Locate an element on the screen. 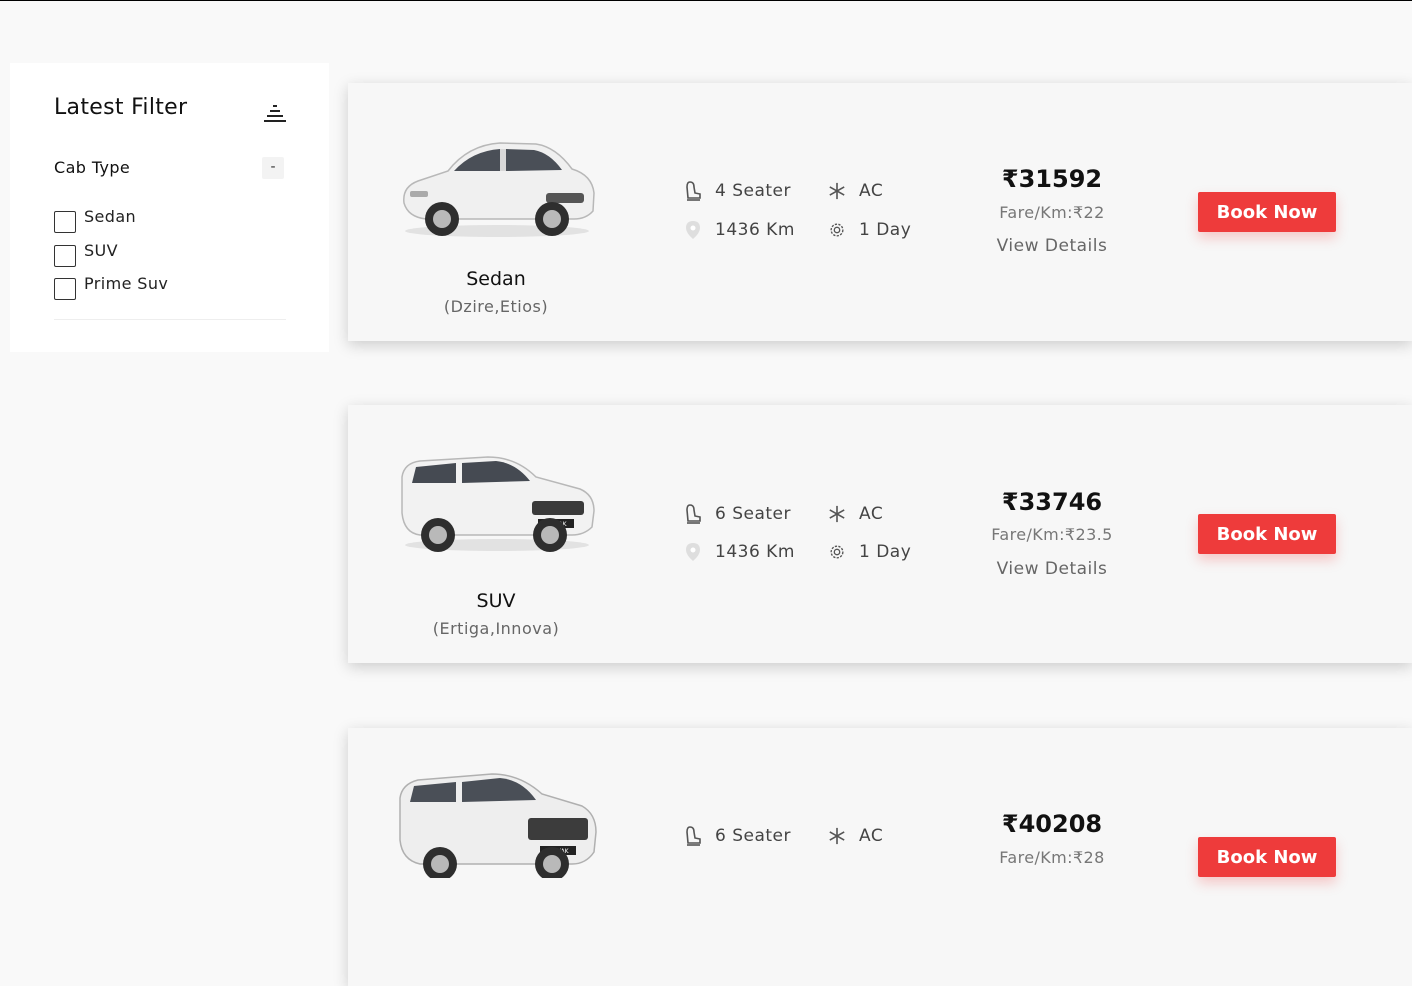 The width and height of the screenshot is (1412, 986). cab-type-heading: Cab Type is located at coordinates (92, 167).